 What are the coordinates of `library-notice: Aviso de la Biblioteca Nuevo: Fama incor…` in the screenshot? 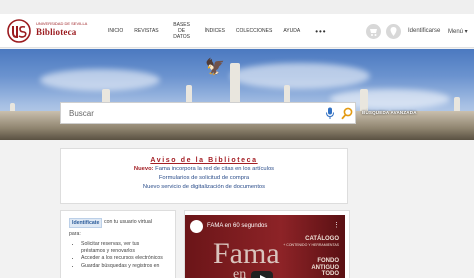 It's located at (204, 176).